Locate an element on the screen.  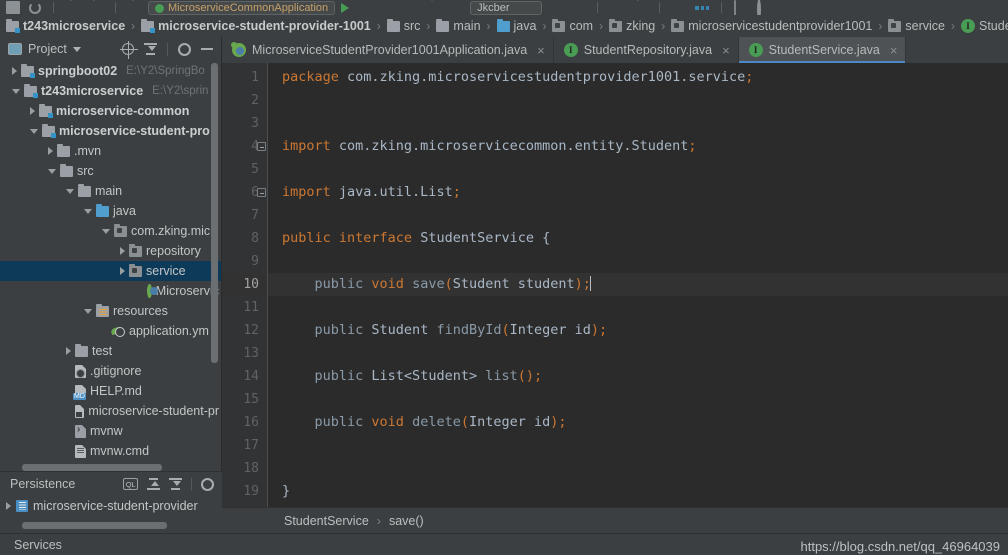
tree-node-springboot02: springboot02 E:\Y2\SpringBo is located at coordinates (110, 71).